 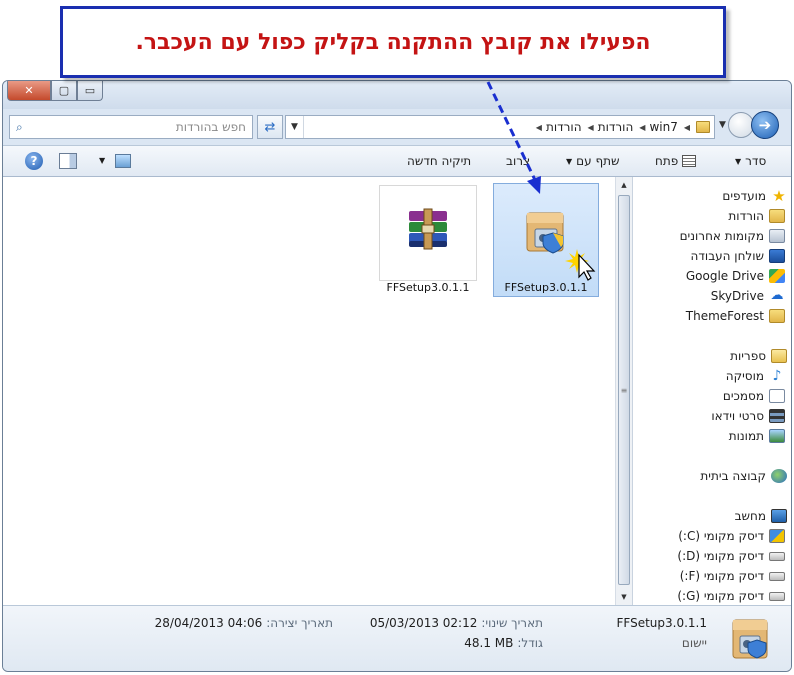 I want to click on nav-item-themeforest: ThemeForest, so click(x=735, y=316).